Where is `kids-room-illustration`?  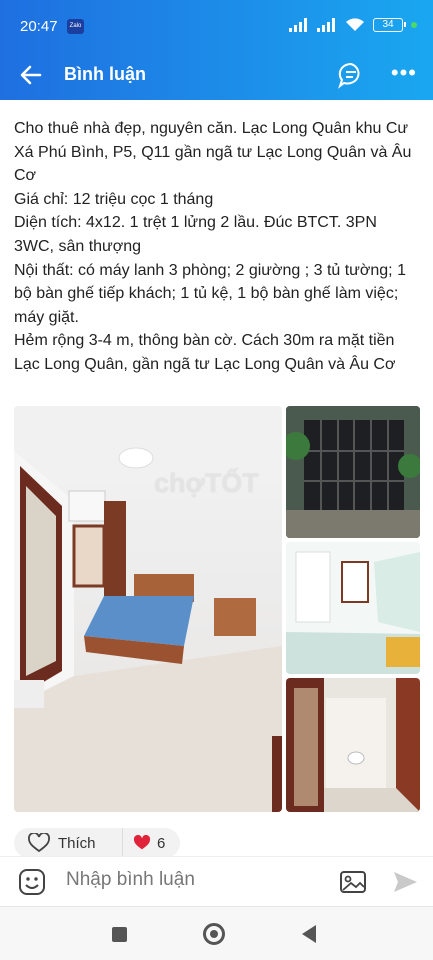
kids-room-illustration is located at coordinates (353, 608).